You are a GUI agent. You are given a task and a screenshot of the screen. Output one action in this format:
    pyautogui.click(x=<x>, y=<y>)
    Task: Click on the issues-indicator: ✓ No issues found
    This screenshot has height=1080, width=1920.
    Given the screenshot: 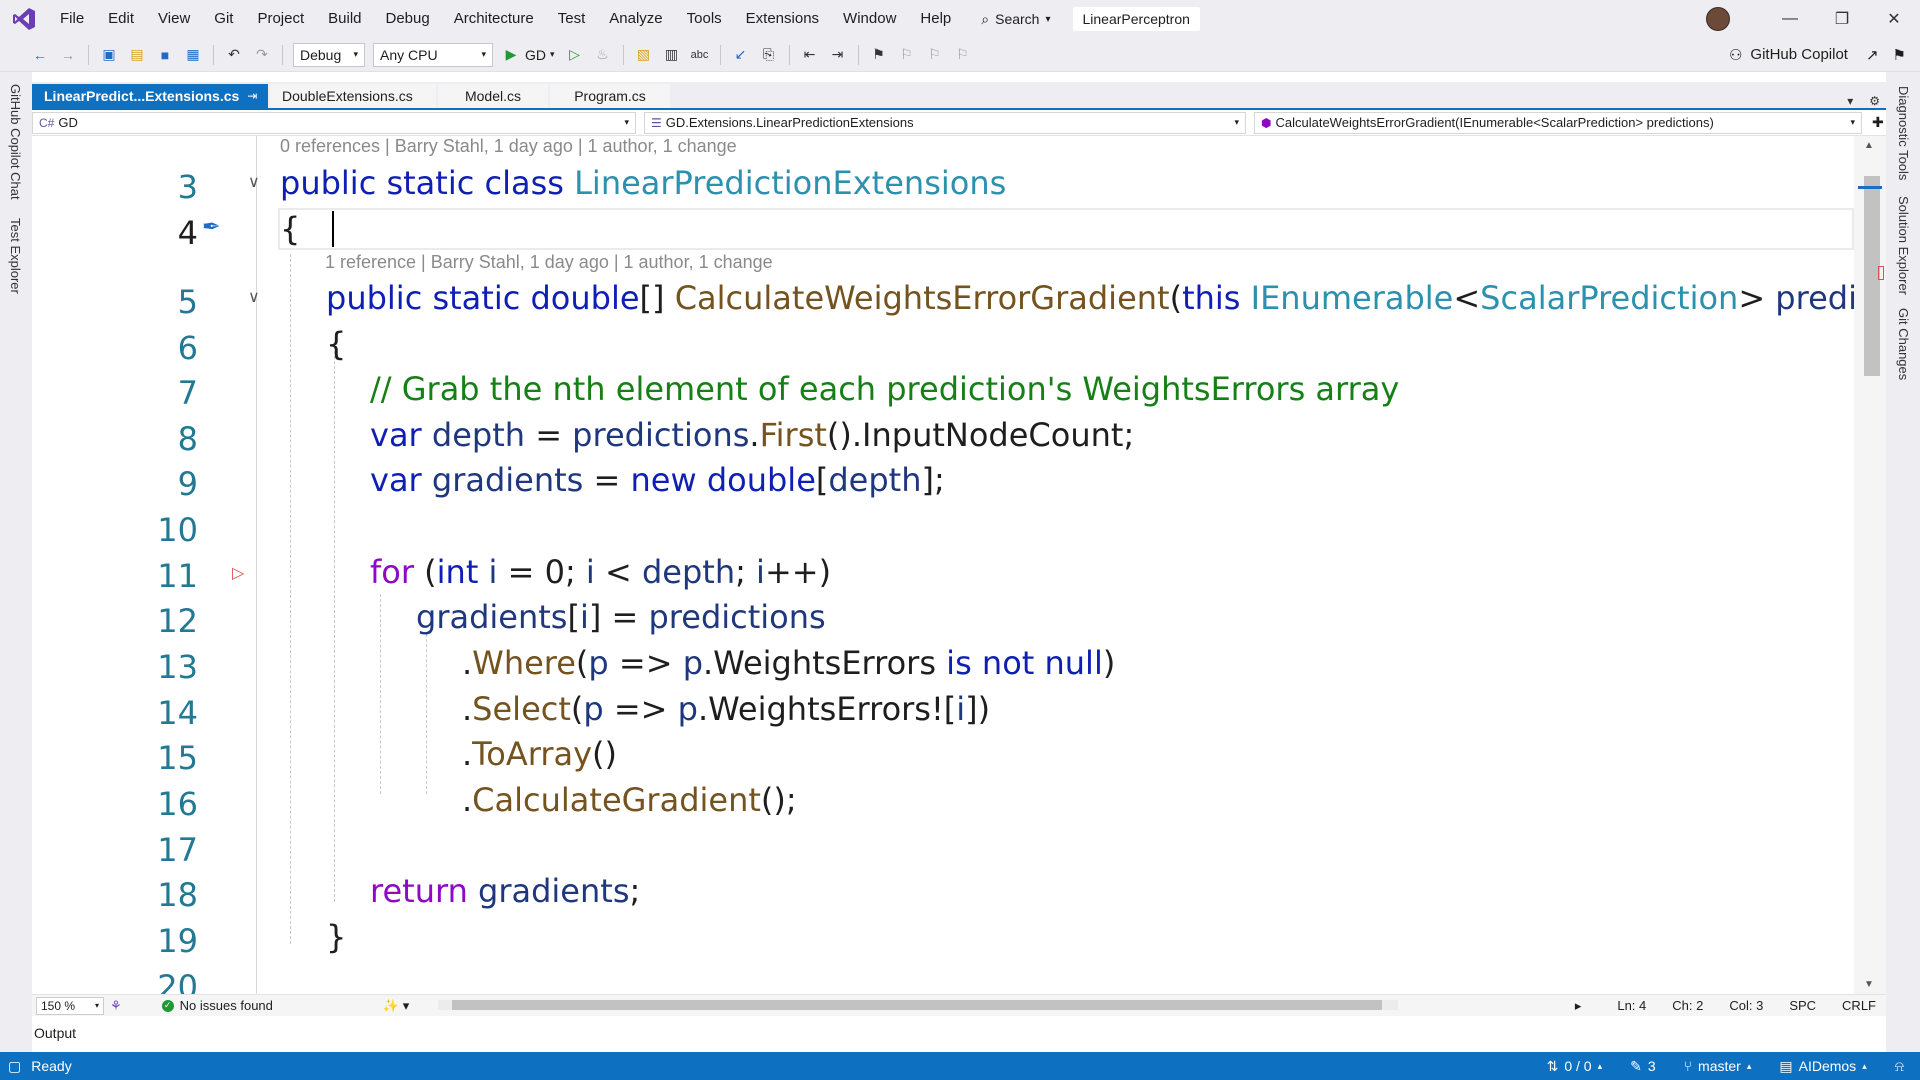 What is the action you would take?
    pyautogui.click(x=217, y=1005)
    